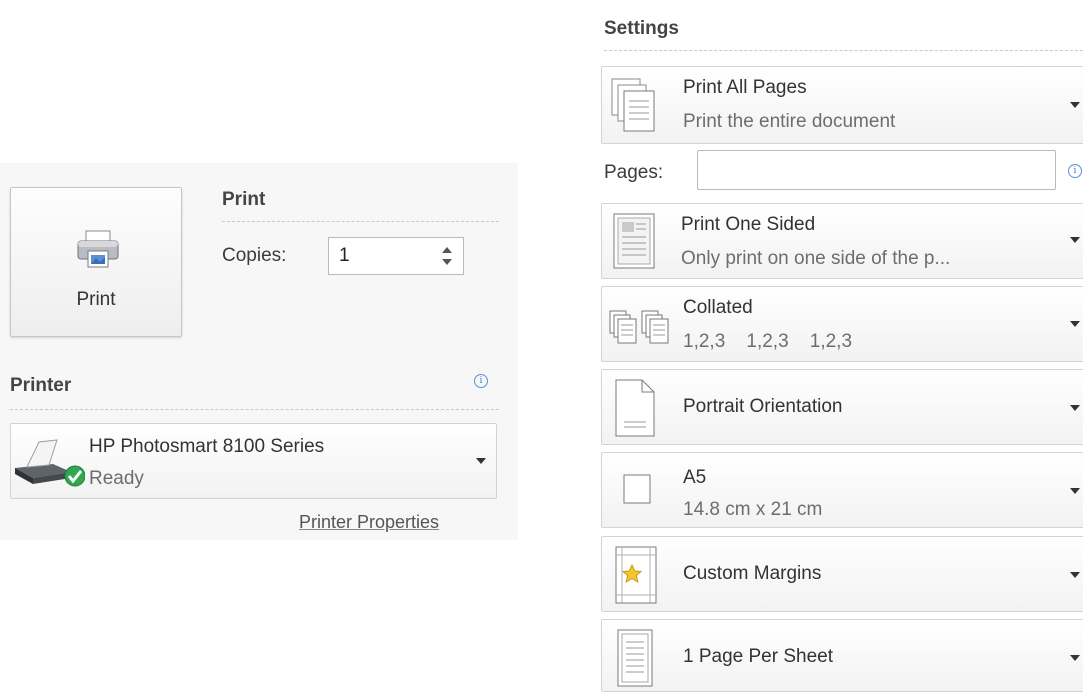 The height and width of the screenshot is (692, 1083). I want to click on margins-main: Custom Margins, so click(752, 573).